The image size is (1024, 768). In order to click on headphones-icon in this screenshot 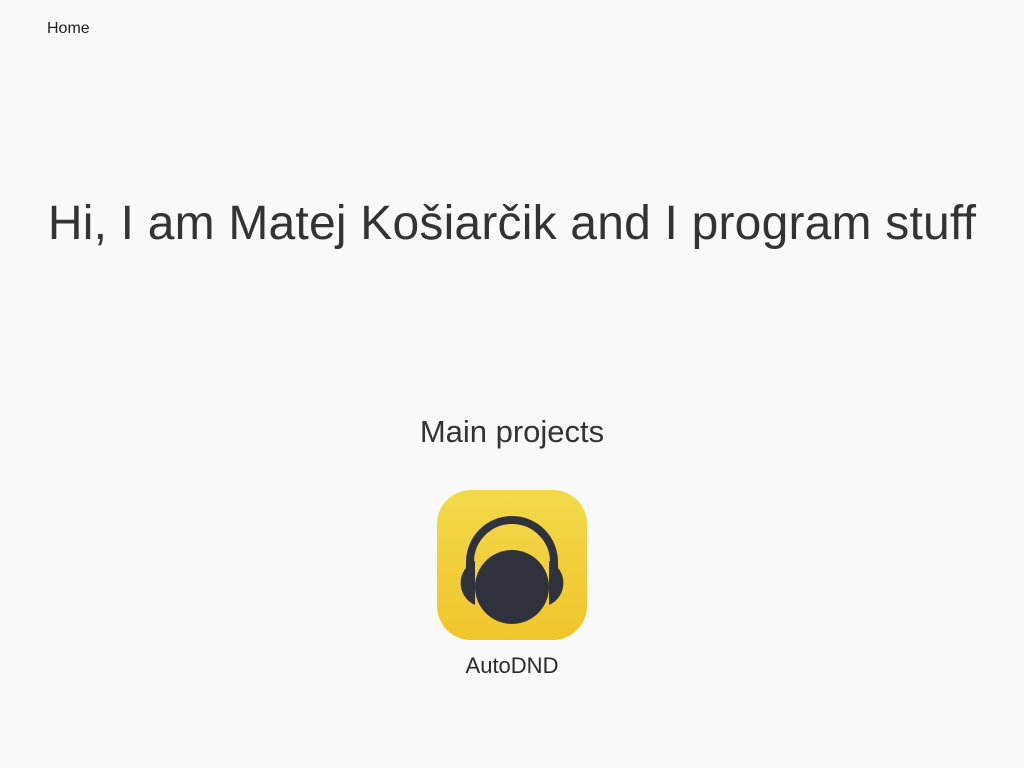, I will do `click(512, 565)`.